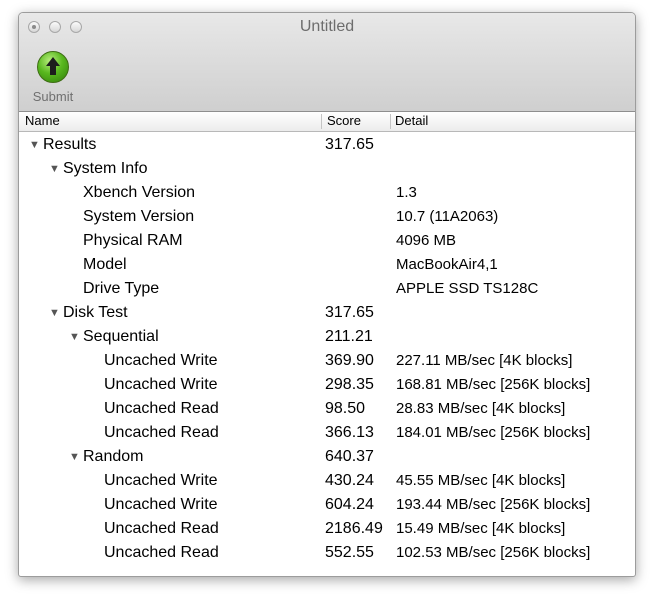 This screenshot has height=600, width=652. I want to click on row-score: 430.24, so click(349, 480).